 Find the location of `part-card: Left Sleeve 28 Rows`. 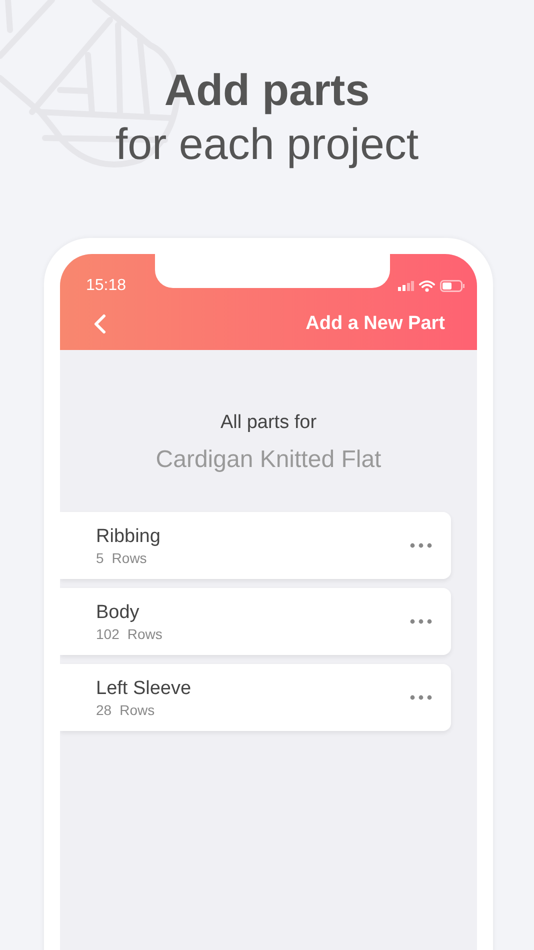

part-card: Left Sleeve 28 Rows is located at coordinates (255, 697).